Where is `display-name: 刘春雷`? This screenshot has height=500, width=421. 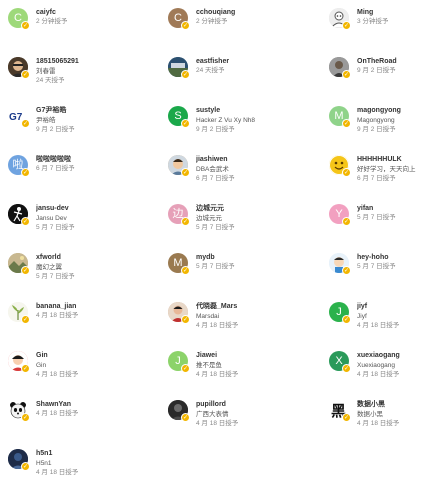
display-name: 刘春雷 is located at coordinates (46, 71).